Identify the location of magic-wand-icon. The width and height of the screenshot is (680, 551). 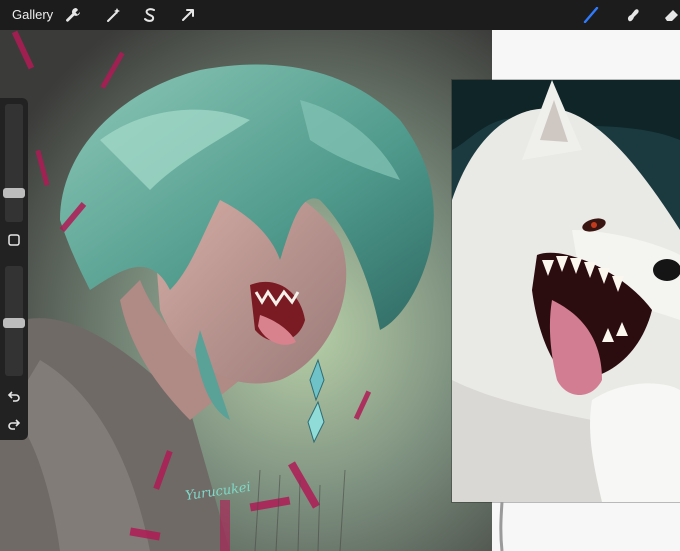
(113, 15).